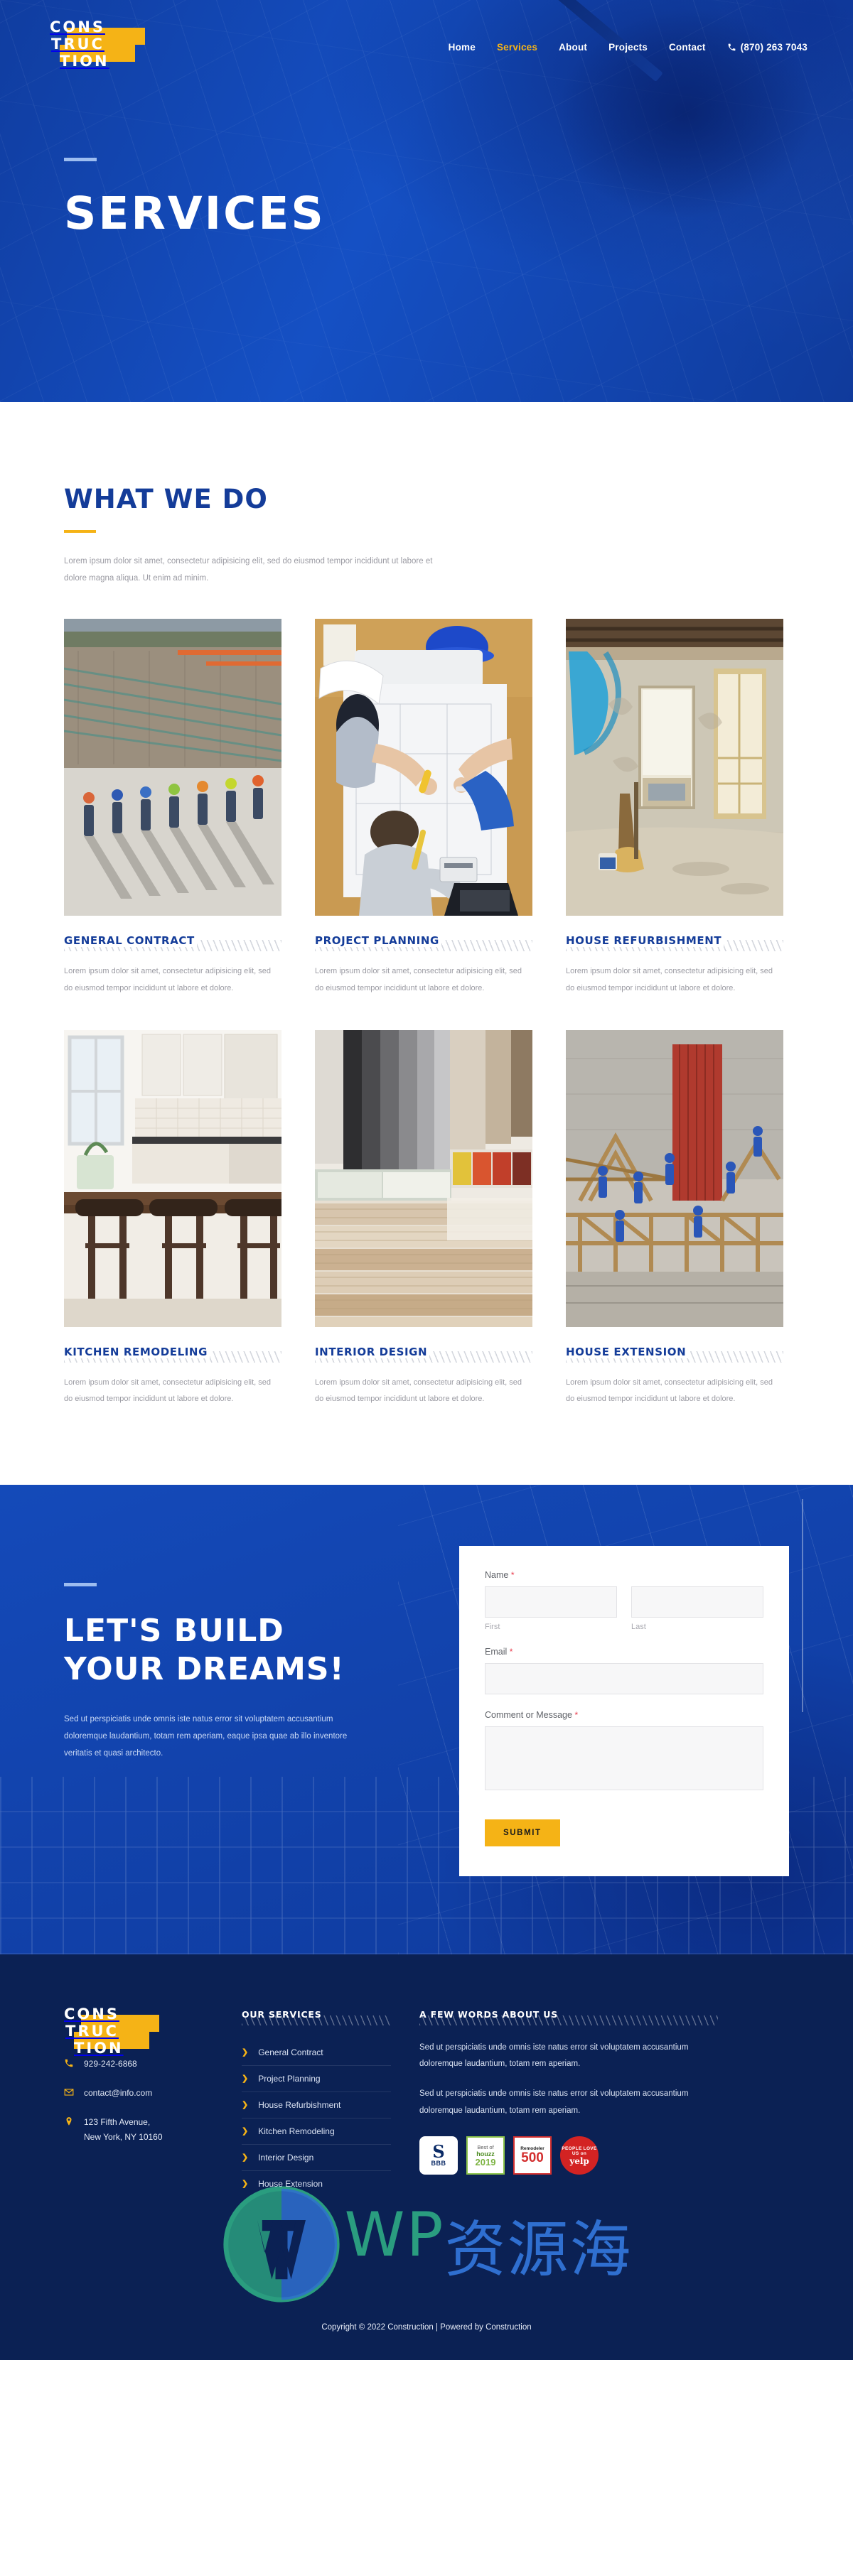 The height and width of the screenshot is (2576, 853). Describe the element at coordinates (282, 2014) in the screenshot. I see `footer-services-heading-text: OUR SERVICES` at that location.